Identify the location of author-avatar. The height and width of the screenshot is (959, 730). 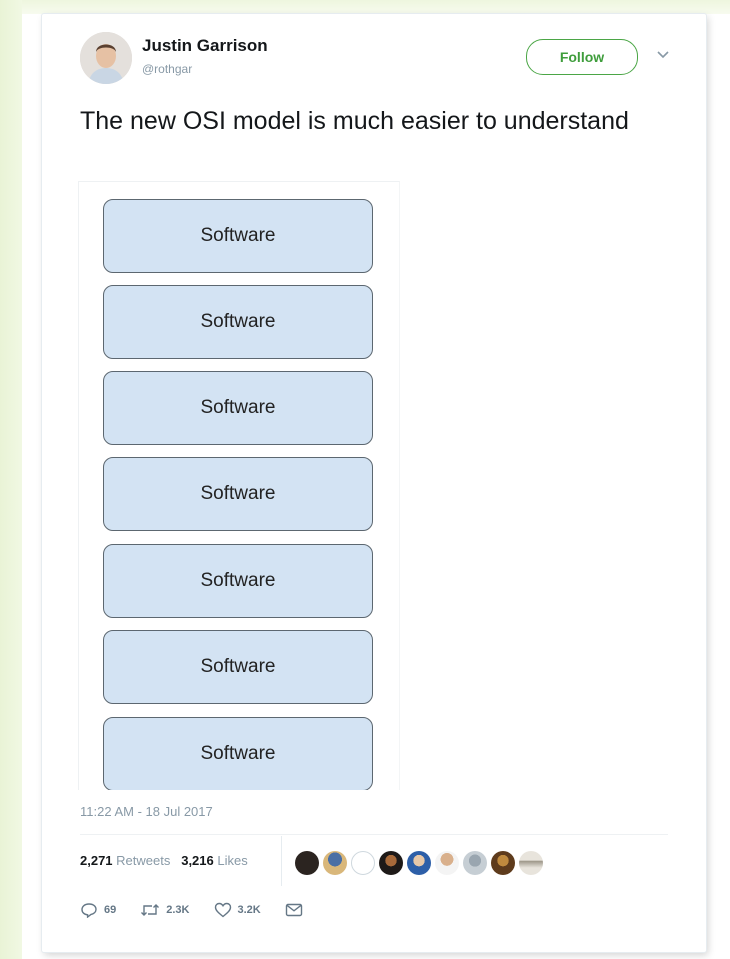
(106, 58).